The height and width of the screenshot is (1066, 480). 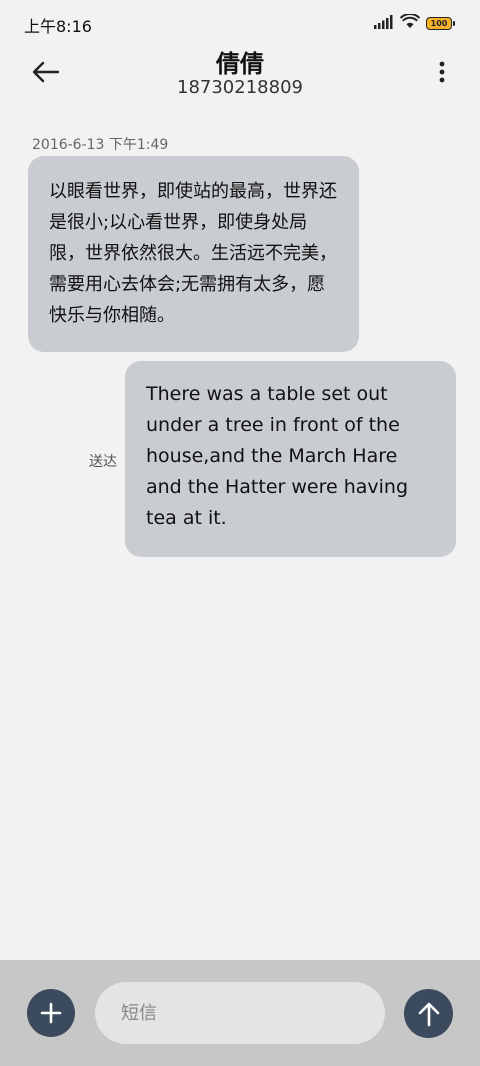 I want to click on plus-icon, so click(x=51, y=1013).